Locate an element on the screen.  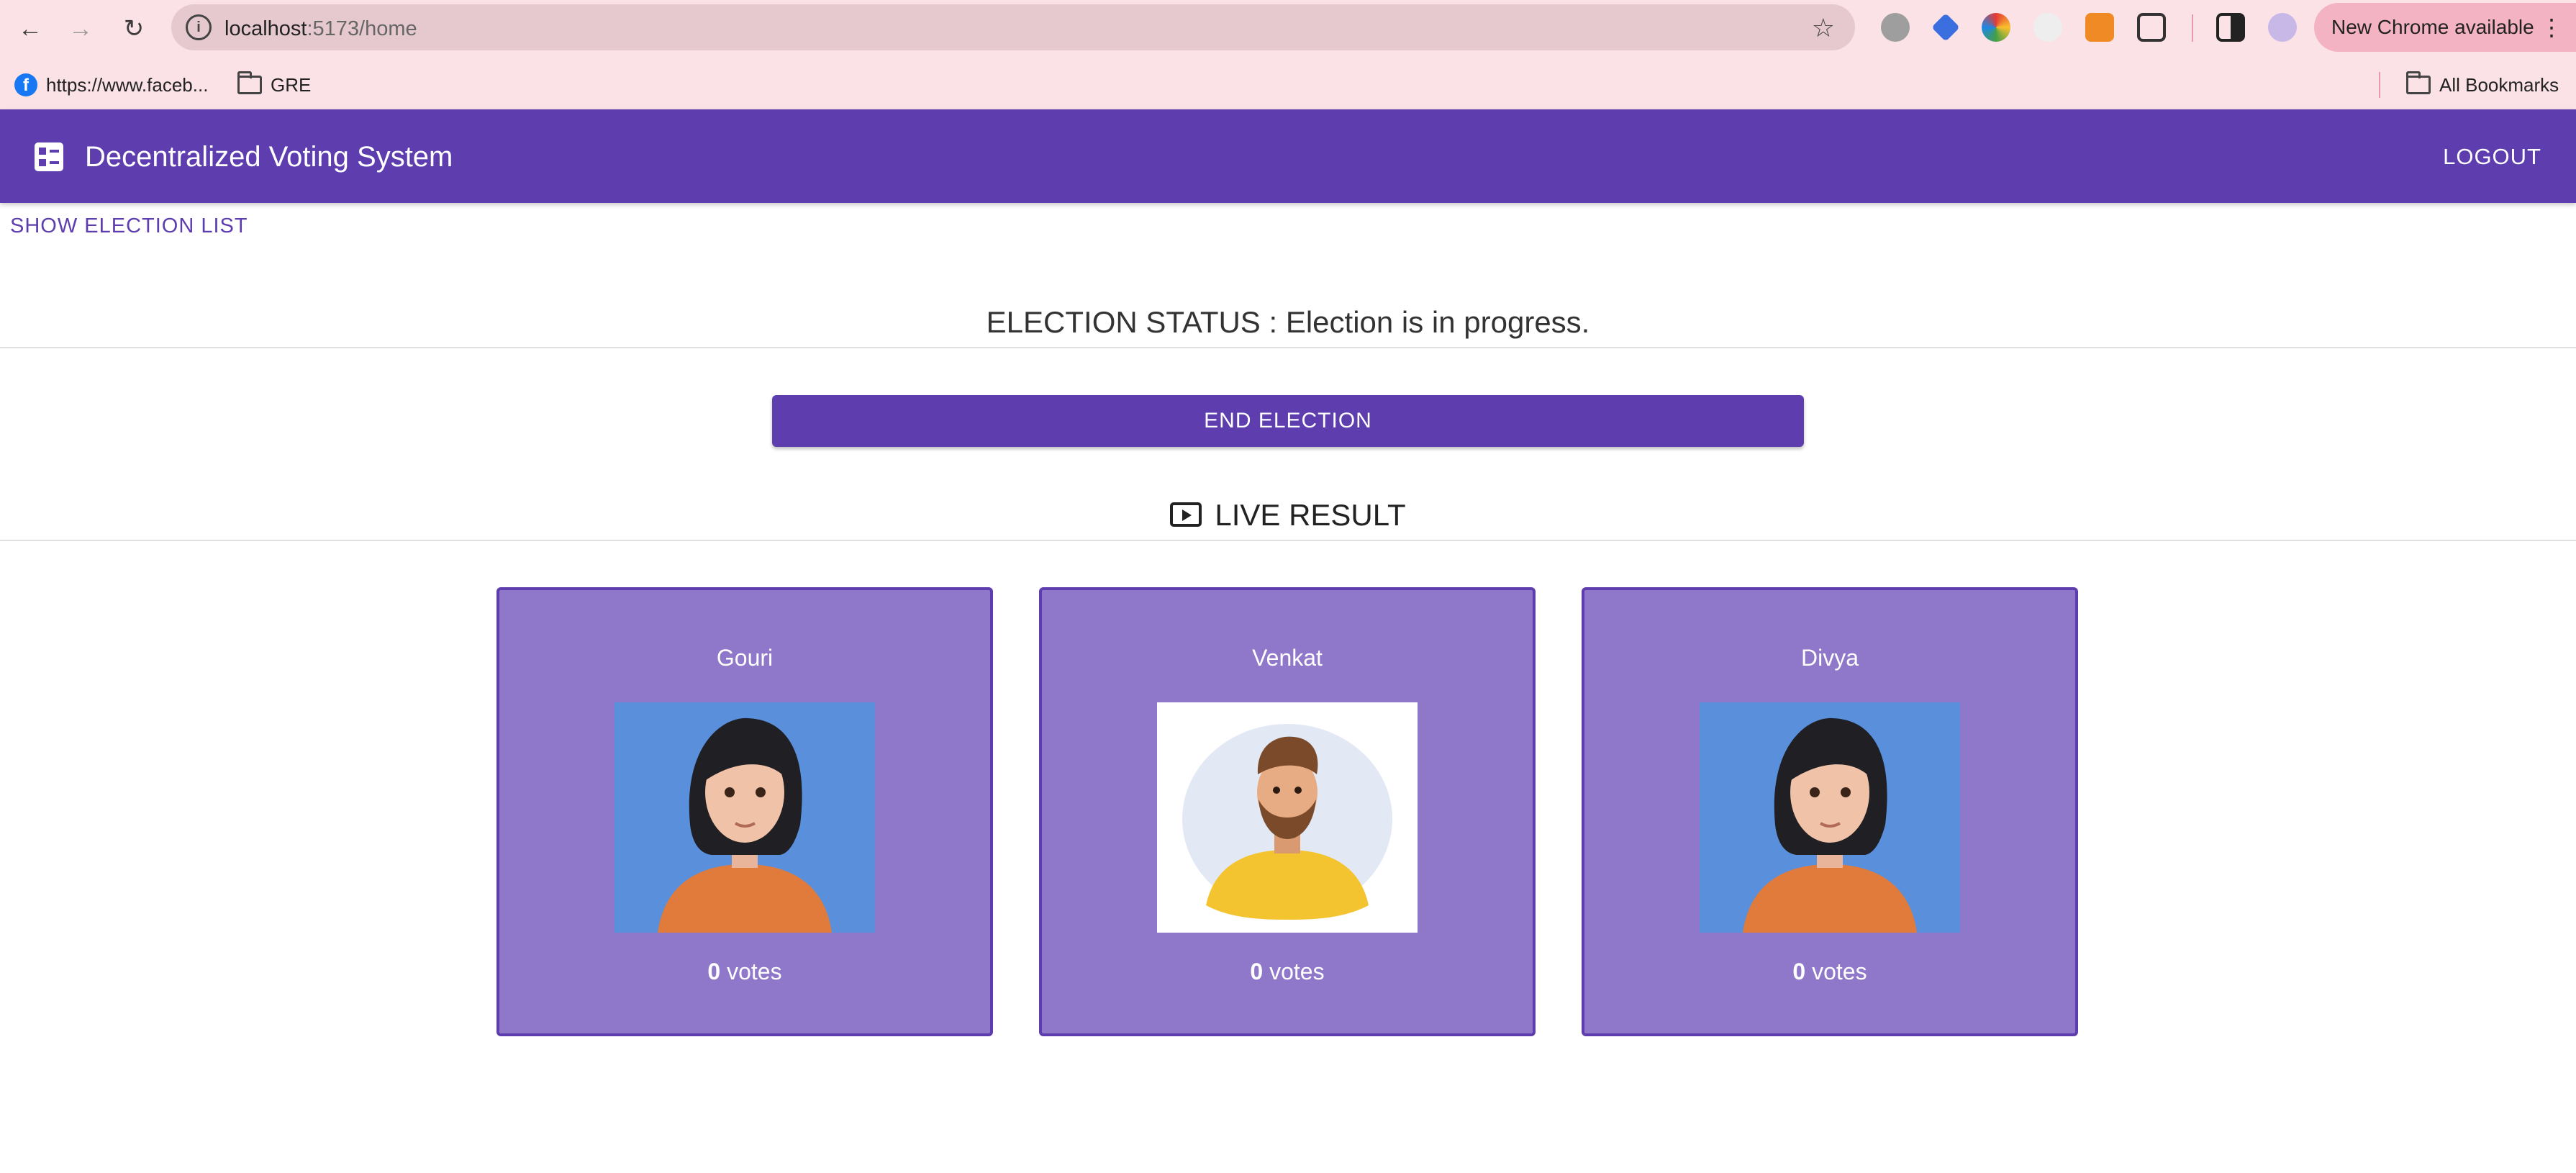
candidate-card: Venkat 0 votes is located at coordinates (1287, 811).